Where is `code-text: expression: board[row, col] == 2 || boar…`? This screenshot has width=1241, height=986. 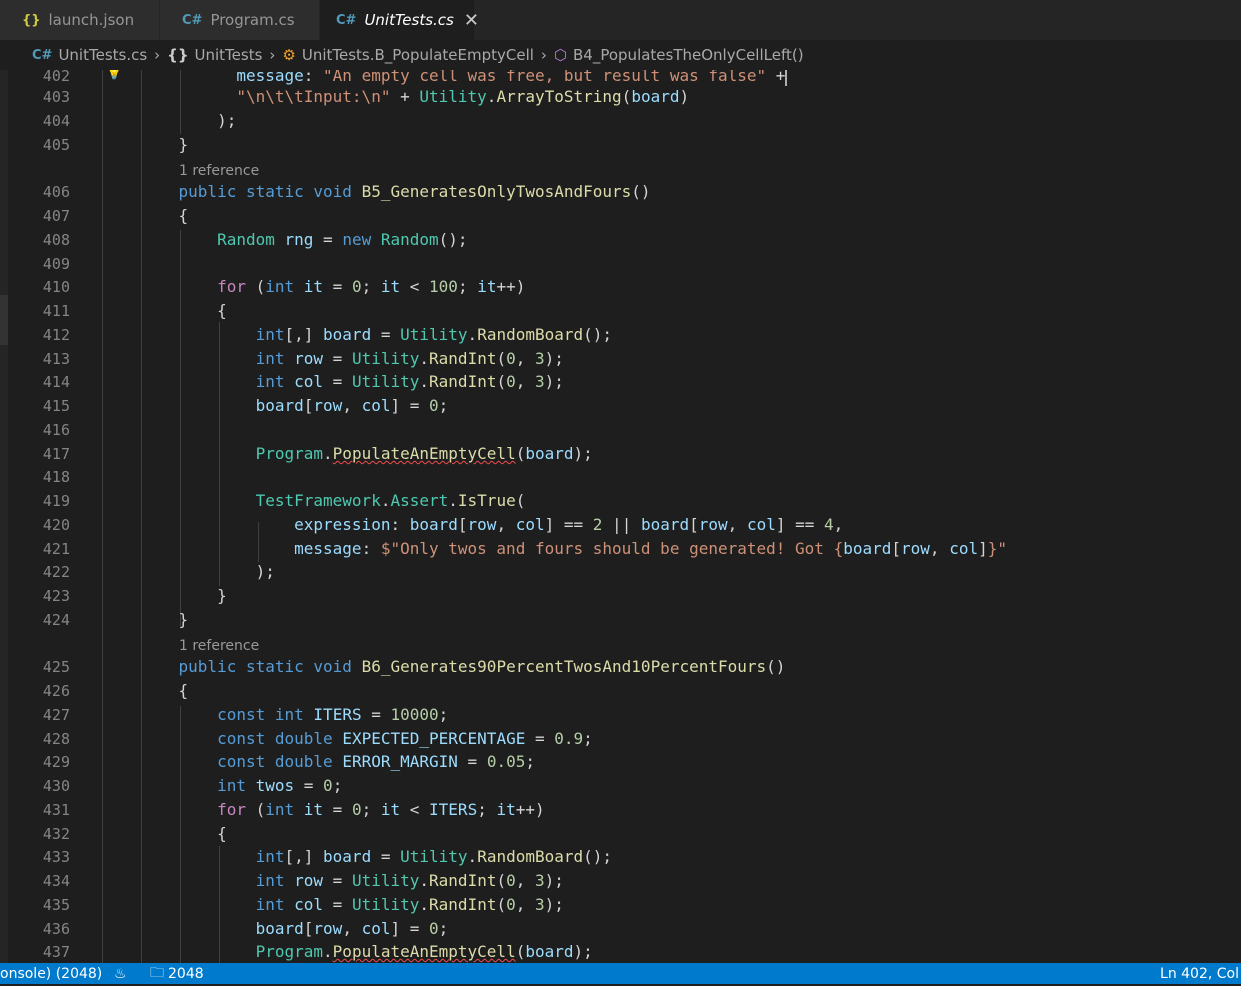
code-text: expression: board[row, col] == 2 || boar… is located at coordinates (569, 524).